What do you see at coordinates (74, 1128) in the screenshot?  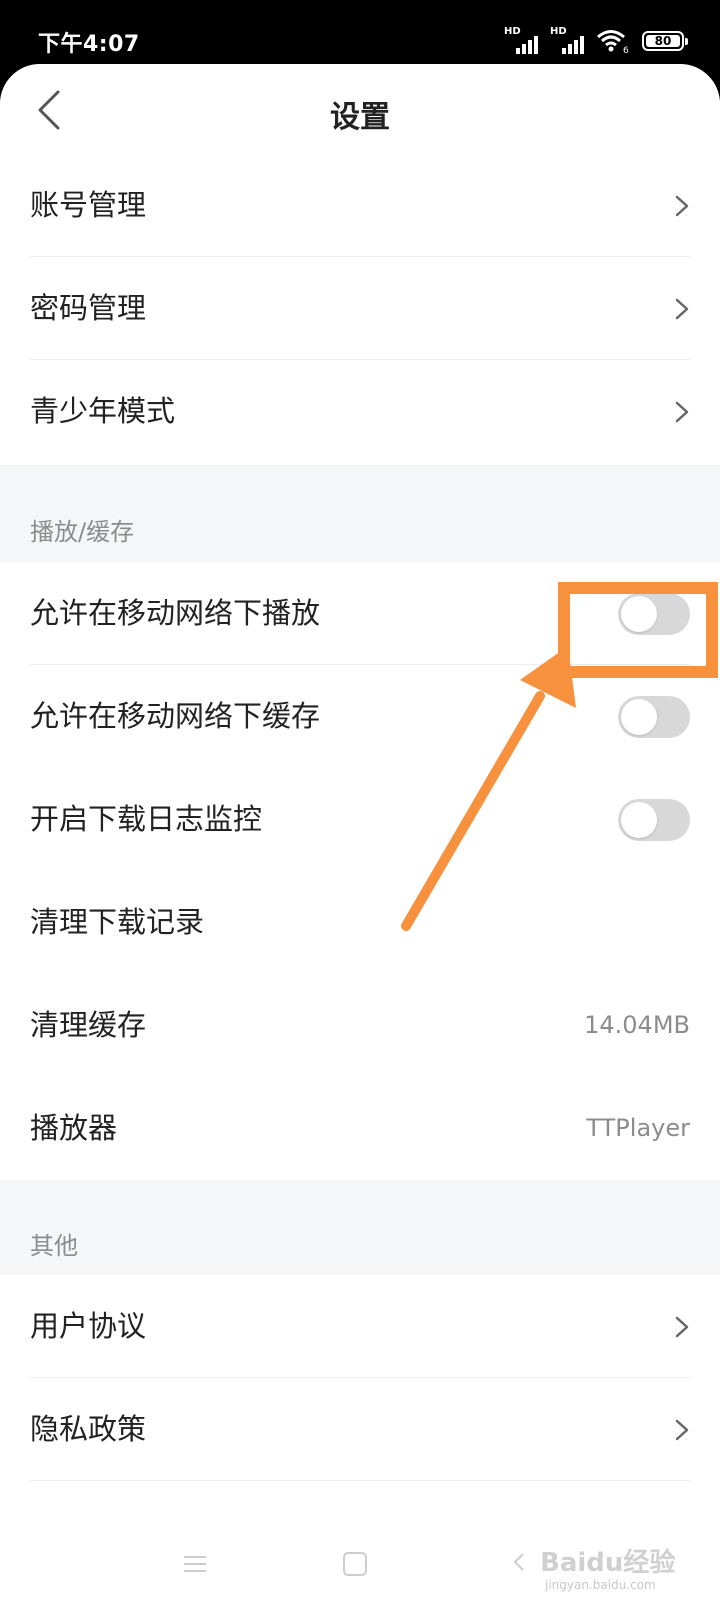 I see `row-label: 播放器` at bounding box center [74, 1128].